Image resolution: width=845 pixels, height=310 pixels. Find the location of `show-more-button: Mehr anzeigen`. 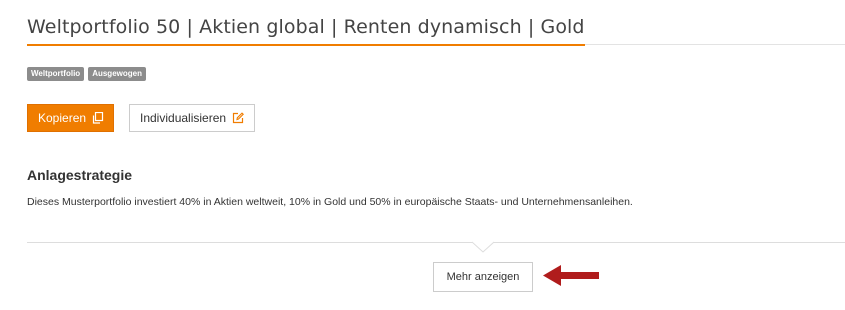

show-more-button: Mehr anzeigen is located at coordinates (483, 277).